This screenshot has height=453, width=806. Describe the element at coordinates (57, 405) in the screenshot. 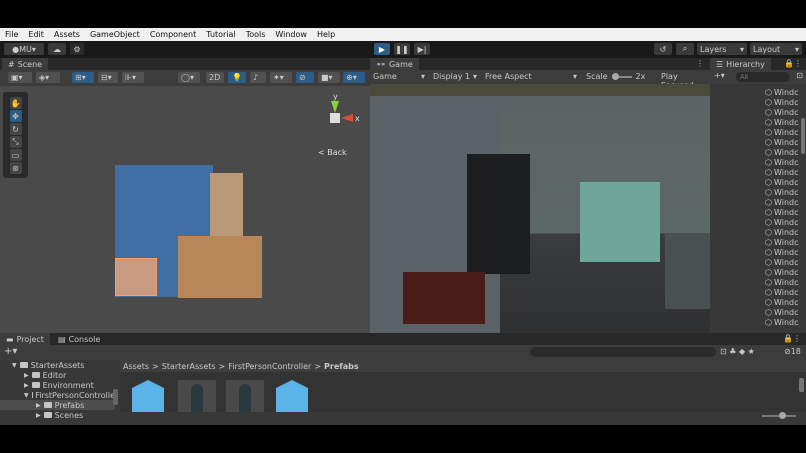

I see `folder-item: ▶ Prefabs` at that location.